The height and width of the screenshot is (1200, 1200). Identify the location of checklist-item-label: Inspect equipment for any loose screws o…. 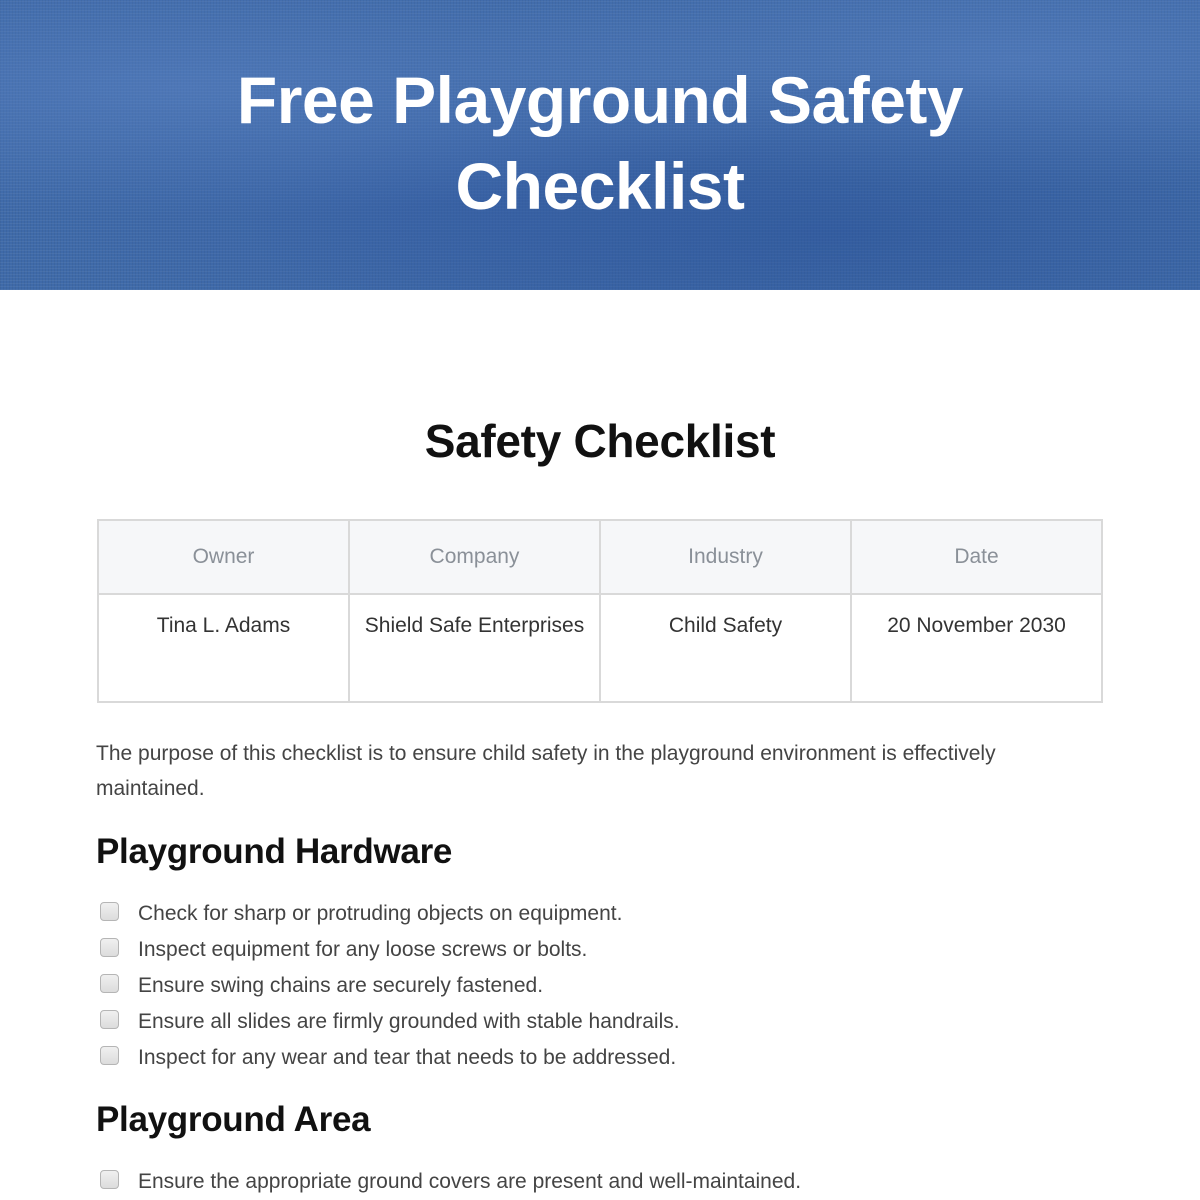
(363, 949).